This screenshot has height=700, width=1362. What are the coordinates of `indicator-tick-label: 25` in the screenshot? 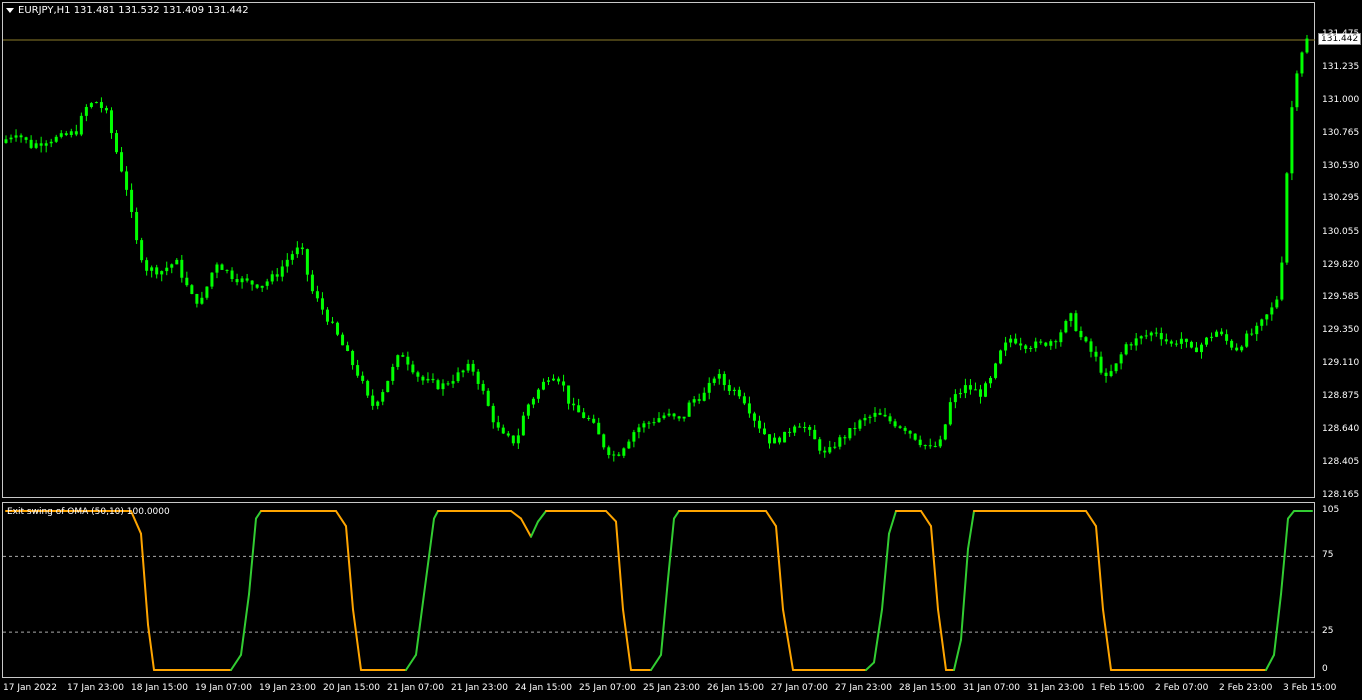 It's located at (1328, 631).